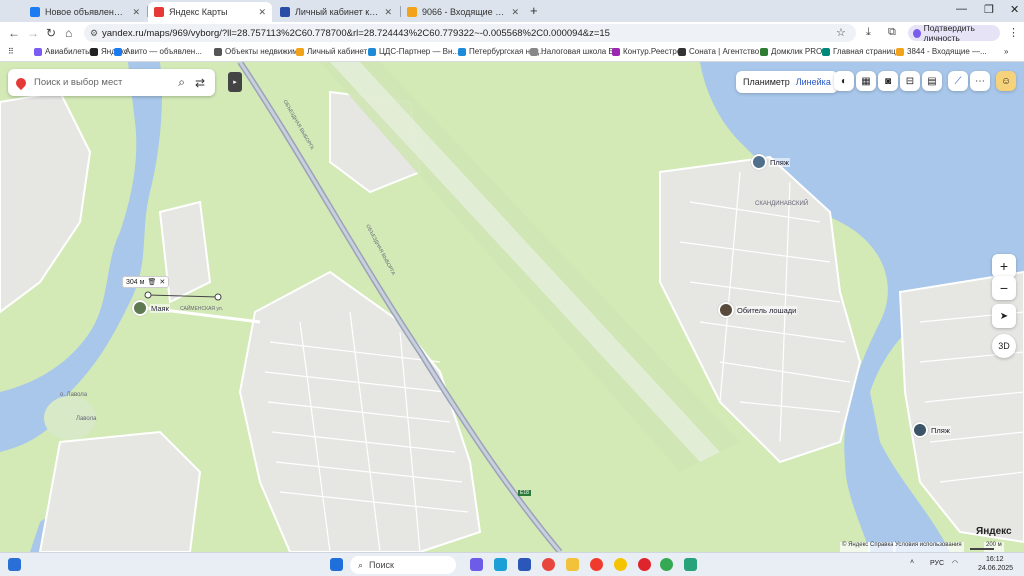 The image size is (1024, 576). Describe the element at coordinates (1013, 32) in the screenshot. I see `menu-icon: ⋮` at that location.